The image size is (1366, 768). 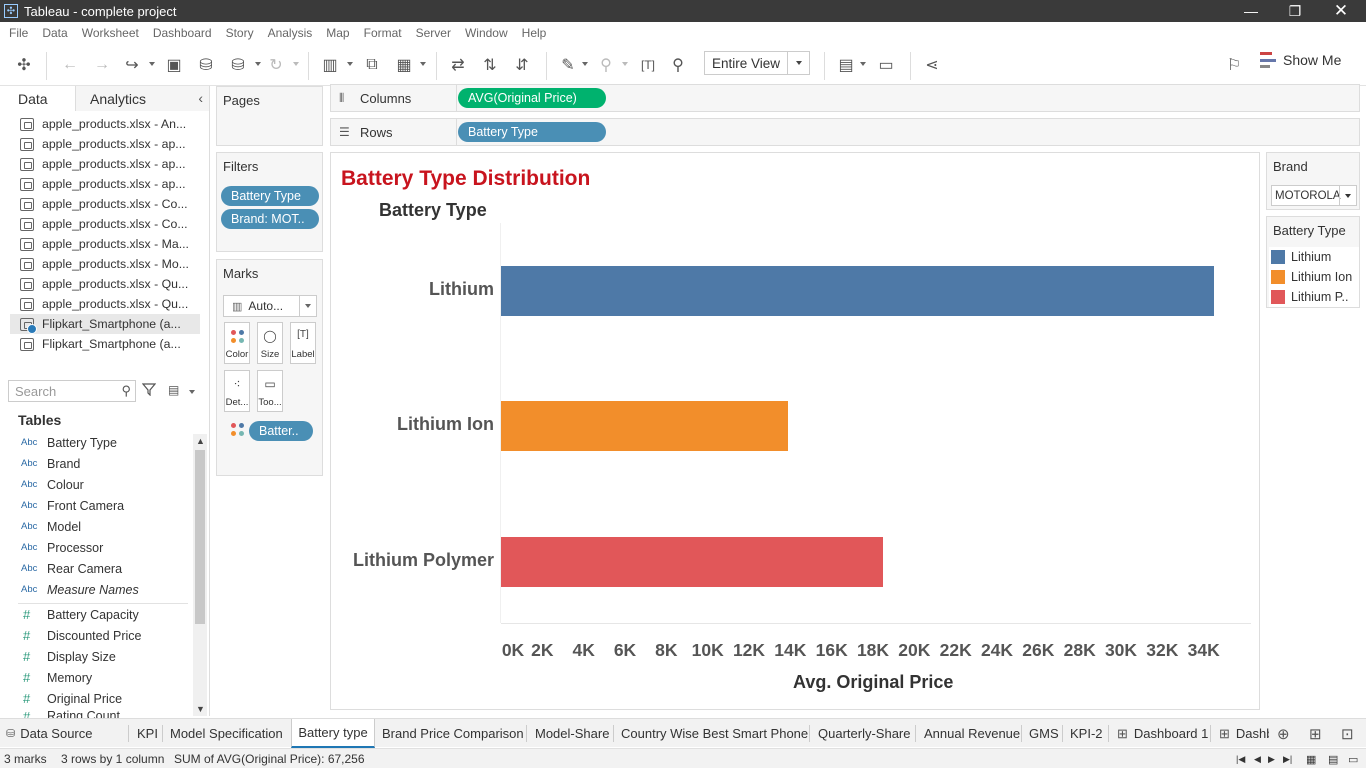 I want to click on menu-dashboard: Dashboard, so click(x=182, y=33).